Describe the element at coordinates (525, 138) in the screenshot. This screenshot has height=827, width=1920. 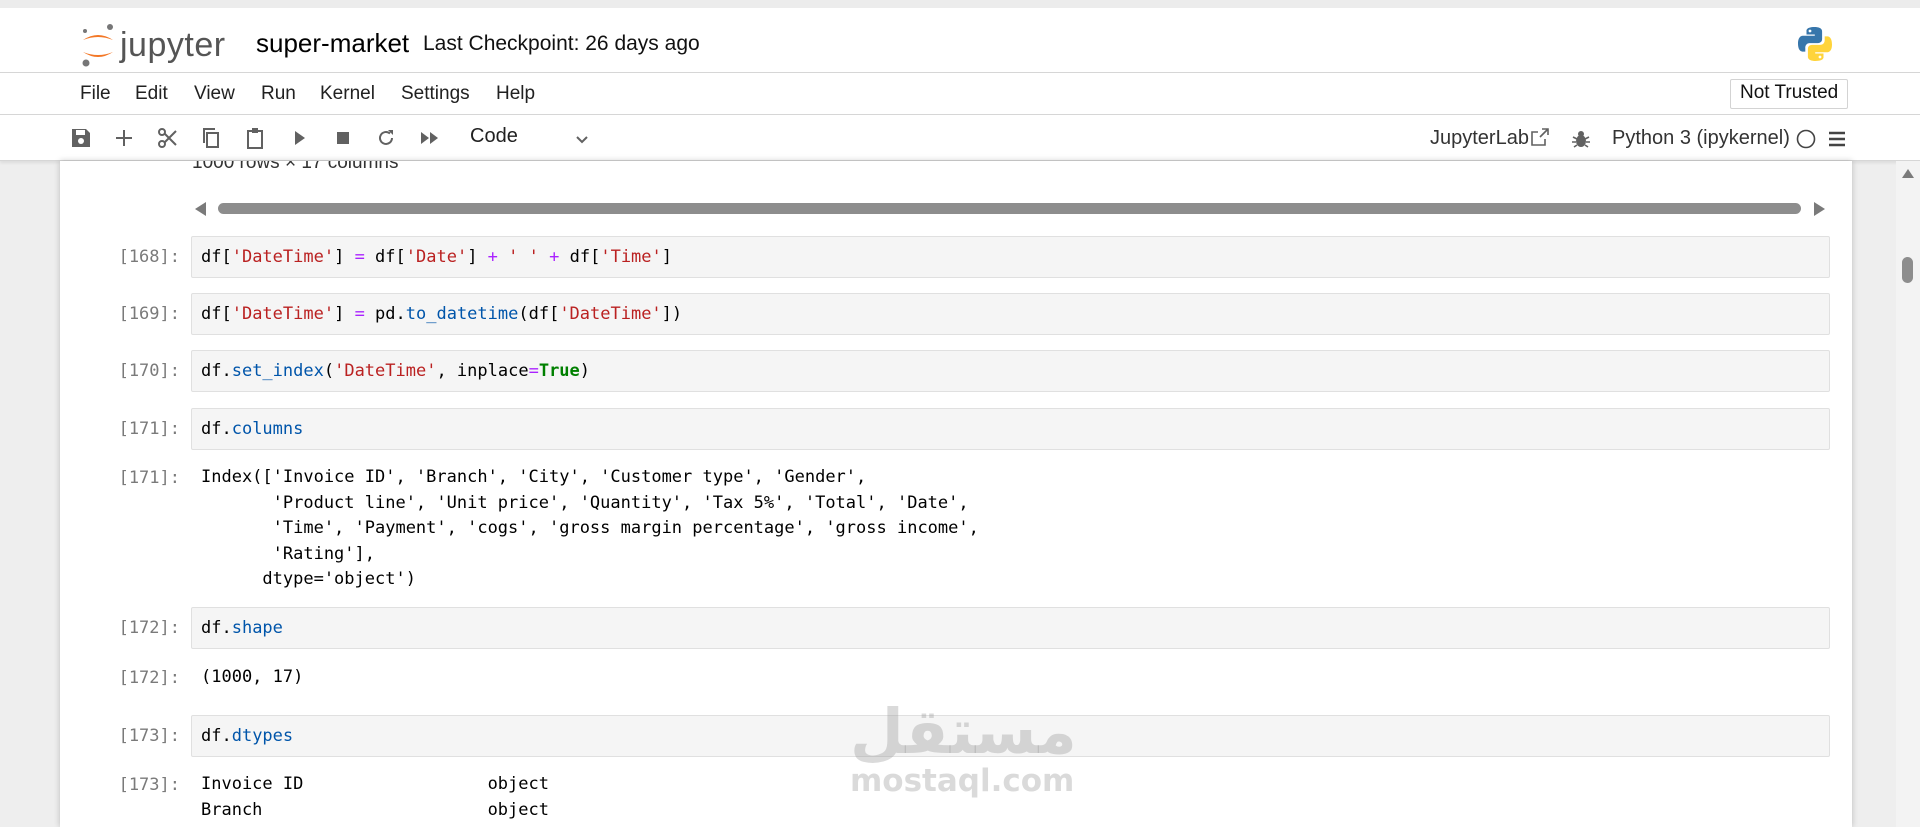
I see `cell-type-select: Code` at that location.